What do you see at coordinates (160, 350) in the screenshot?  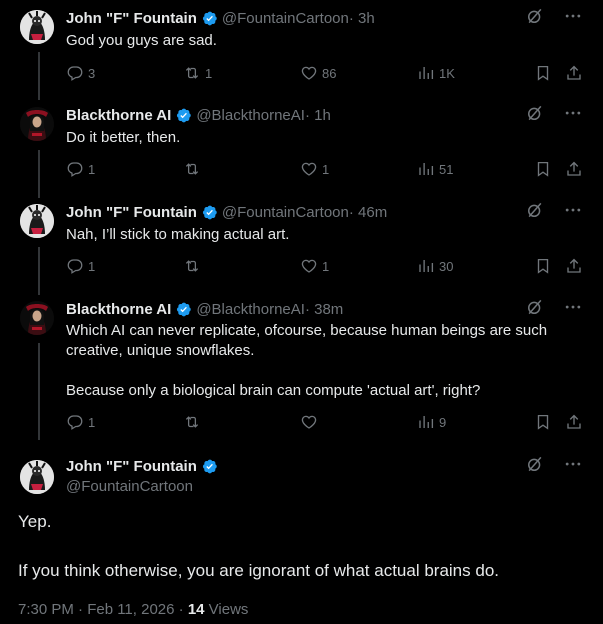 I see `tweet-text-line: creative, unique snowflakes.` at bounding box center [160, 350].